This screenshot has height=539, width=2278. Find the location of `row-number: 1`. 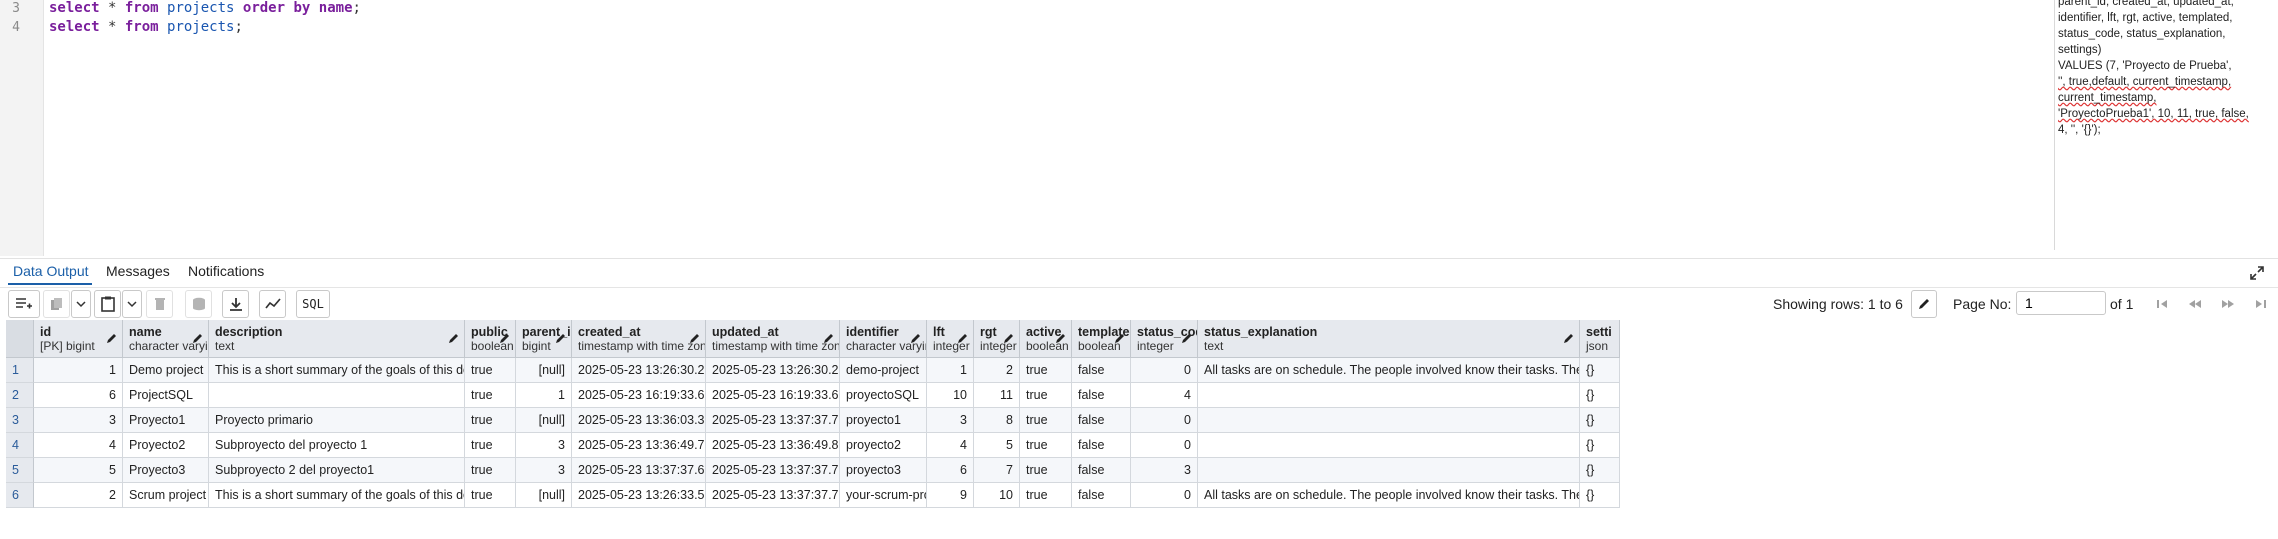

row-number: 1 is located at coordinates (20, 370).